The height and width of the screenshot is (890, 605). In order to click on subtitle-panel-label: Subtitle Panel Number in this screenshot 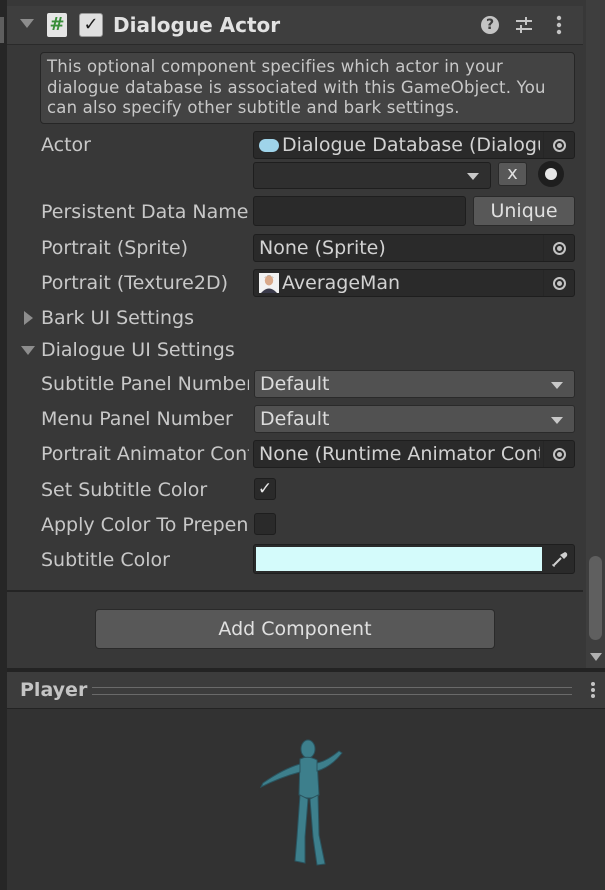, I will do `click(145, 384)`.